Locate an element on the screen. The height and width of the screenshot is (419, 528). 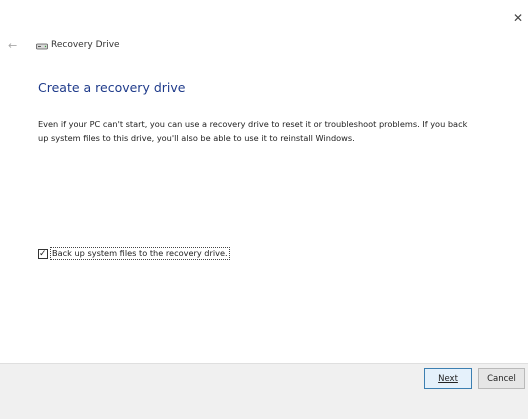
title-bar: Recovery Drive is located at coordinates (78, 45).